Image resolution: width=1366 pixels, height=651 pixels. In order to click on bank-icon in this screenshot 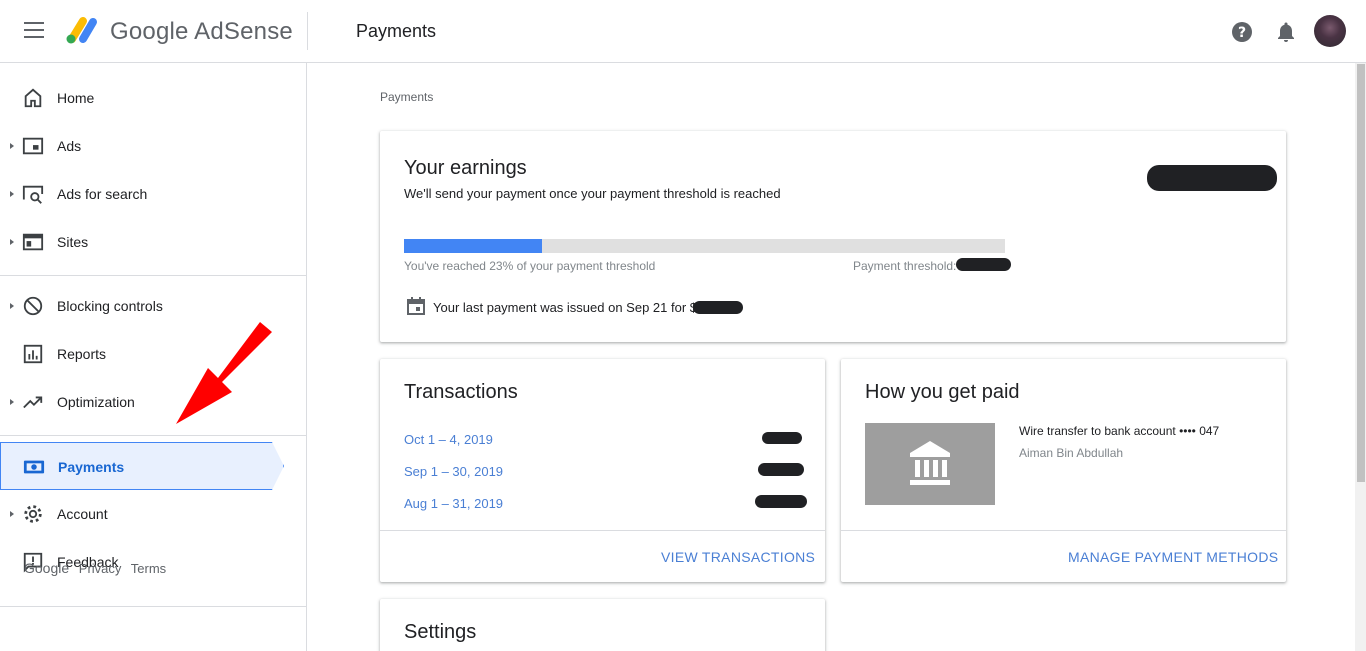, I will do `click(930, 463)`.